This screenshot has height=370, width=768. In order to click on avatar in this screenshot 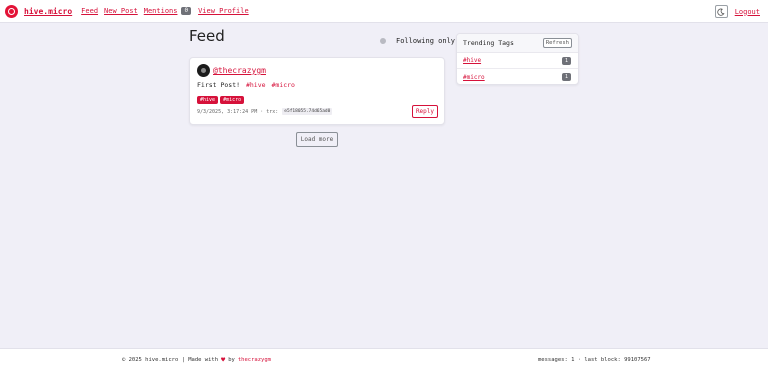, I will do `click(203, 70)`.